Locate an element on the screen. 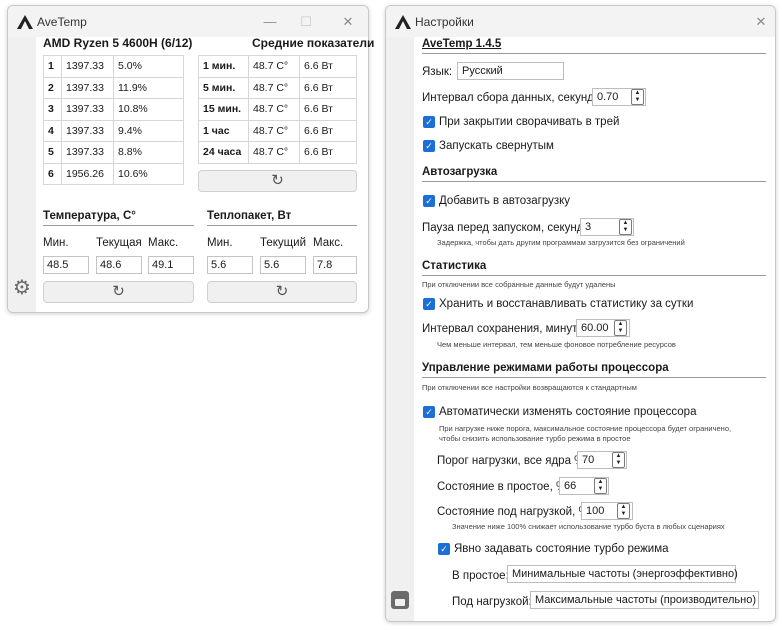 This screenshot has width=782, height=630. minimize-icon: — is located at coordinates (270, 22).